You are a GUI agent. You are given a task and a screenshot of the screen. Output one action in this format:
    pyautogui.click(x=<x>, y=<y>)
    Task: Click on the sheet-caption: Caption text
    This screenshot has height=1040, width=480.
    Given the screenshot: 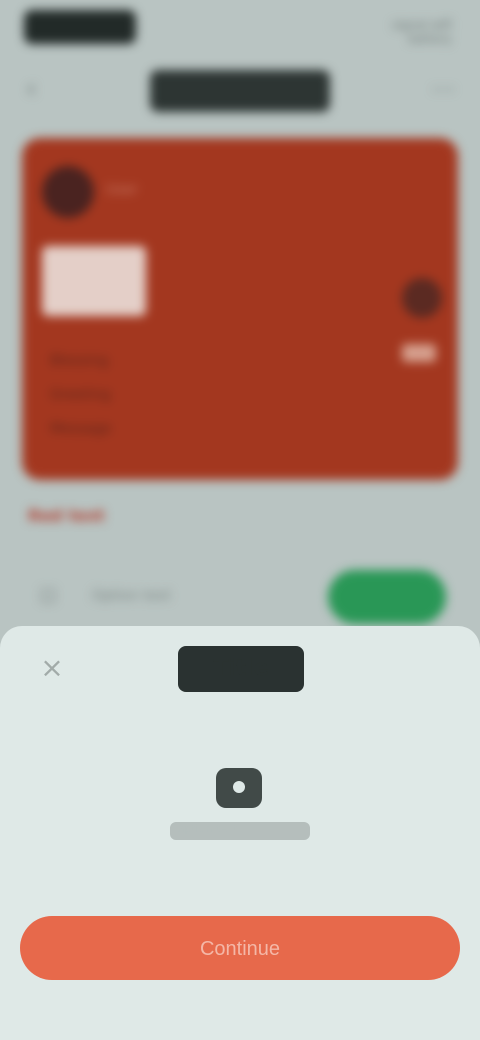 What is the action you would take?
    pyautogui.click(x=240, y=831)
    